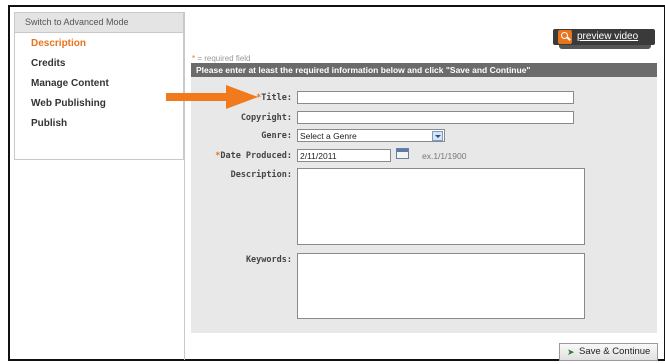 The image size is (665, 364). I want to click on preview-video-button: preview video, so click(604, 37).